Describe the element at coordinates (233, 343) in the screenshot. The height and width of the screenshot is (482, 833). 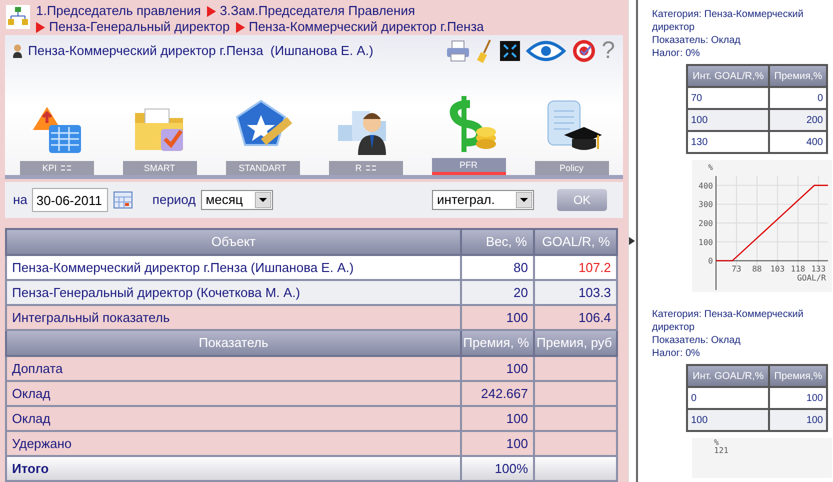
I see `column-header: Показатель` at that location.